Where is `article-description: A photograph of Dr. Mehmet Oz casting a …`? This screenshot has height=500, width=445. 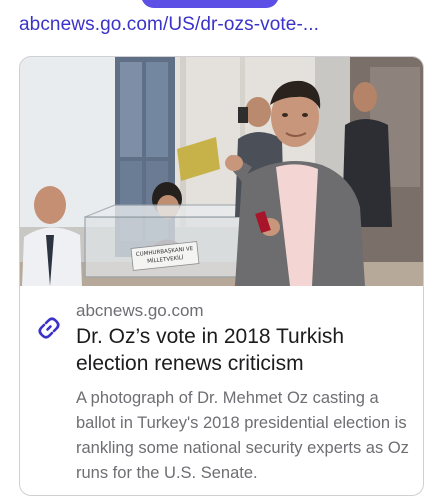 article-description: A photograph of Dr. Mehmet Oz casting a … is located at coordinates (242, 435).